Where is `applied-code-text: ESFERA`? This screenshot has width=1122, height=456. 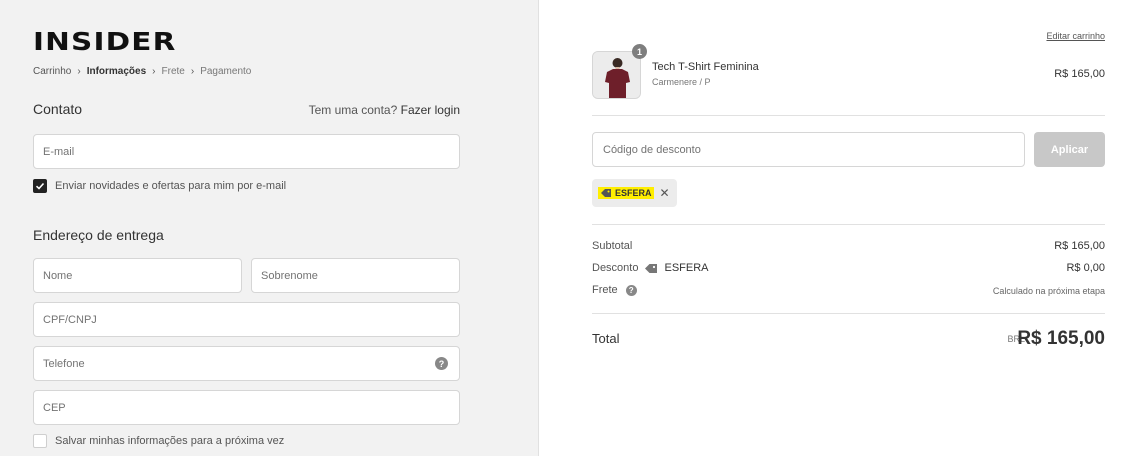 applied-code-text: ESFERA is located at coordinates (633, 193).